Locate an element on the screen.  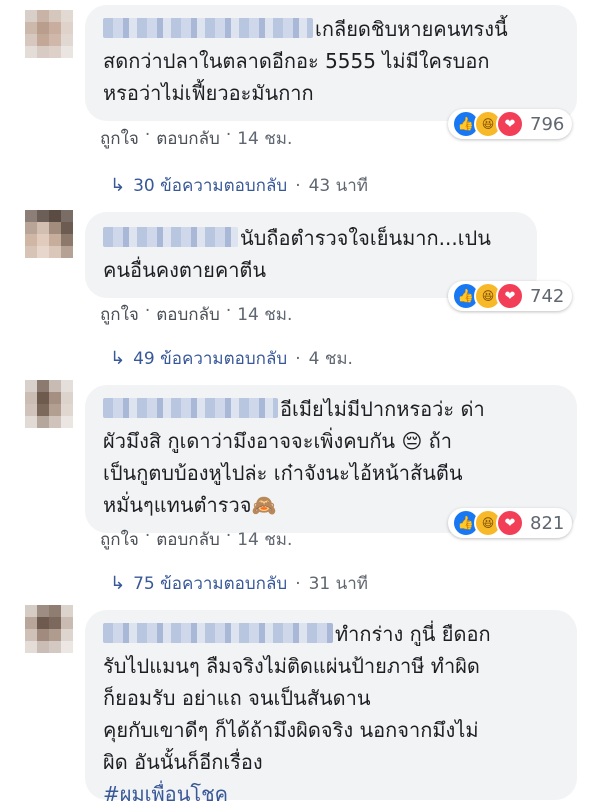
reaction-summary: 👍 😆 ❤ 742 is located at coordinates (510, 296).